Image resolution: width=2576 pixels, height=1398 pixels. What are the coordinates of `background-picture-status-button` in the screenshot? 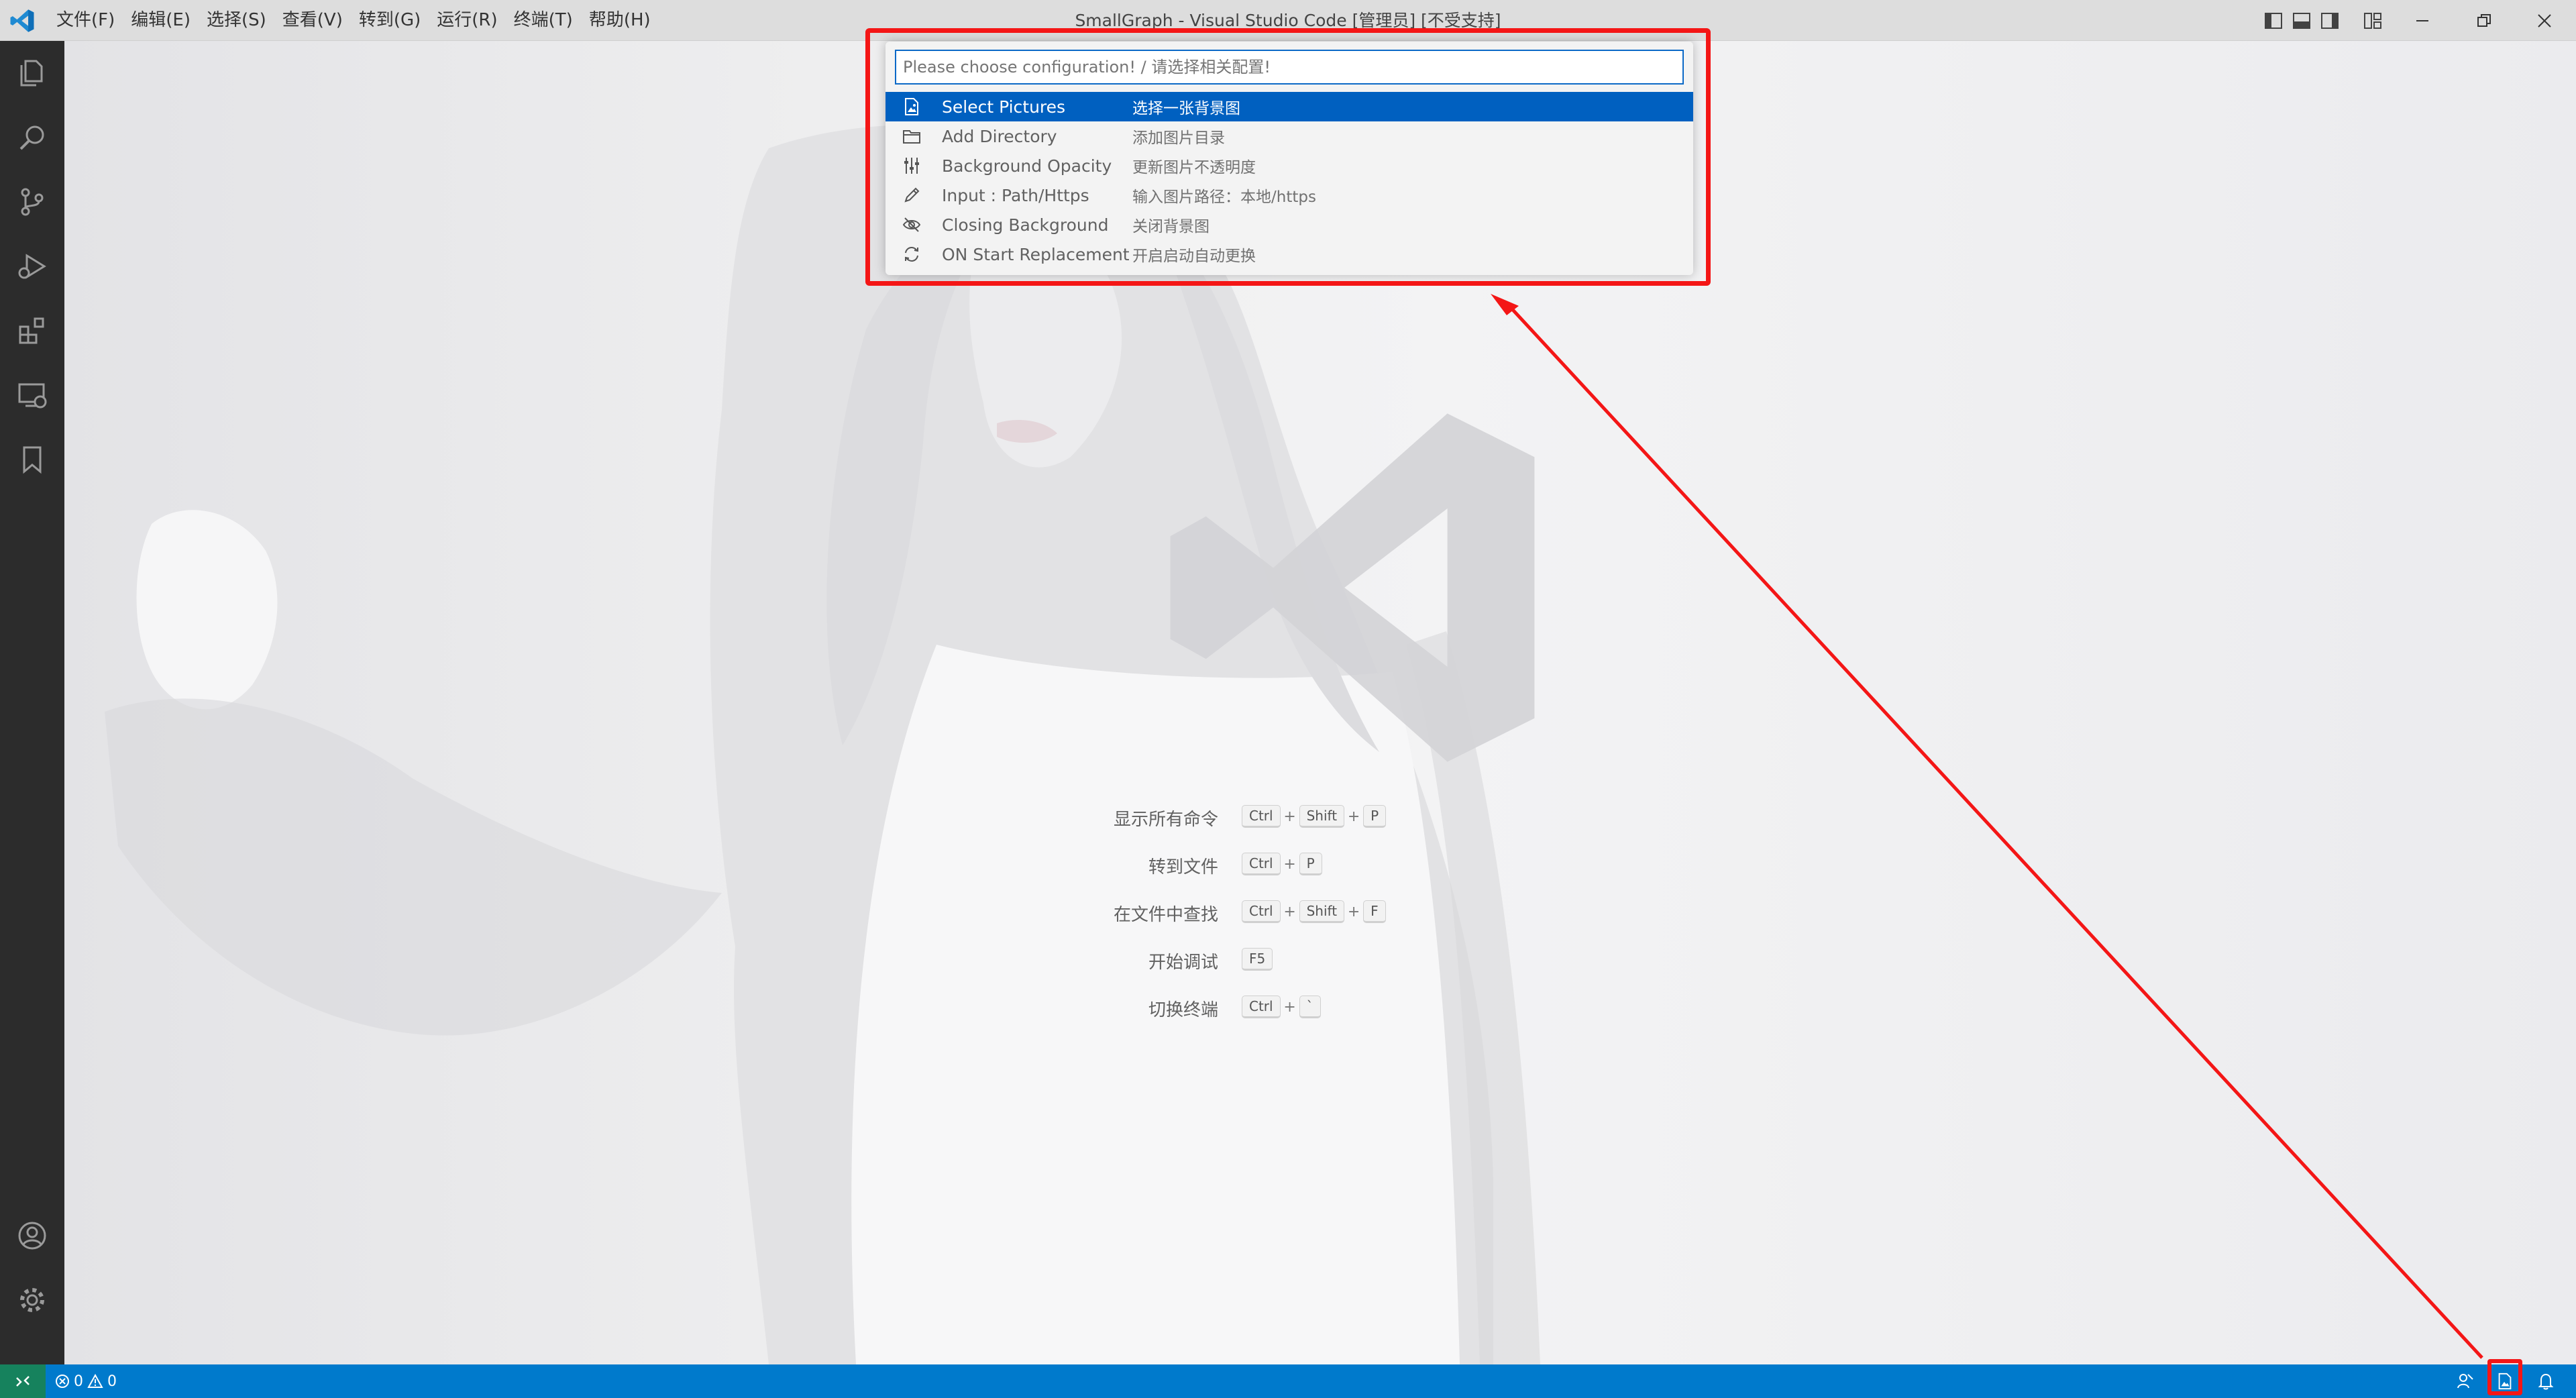 It's located at (2505, 1381).